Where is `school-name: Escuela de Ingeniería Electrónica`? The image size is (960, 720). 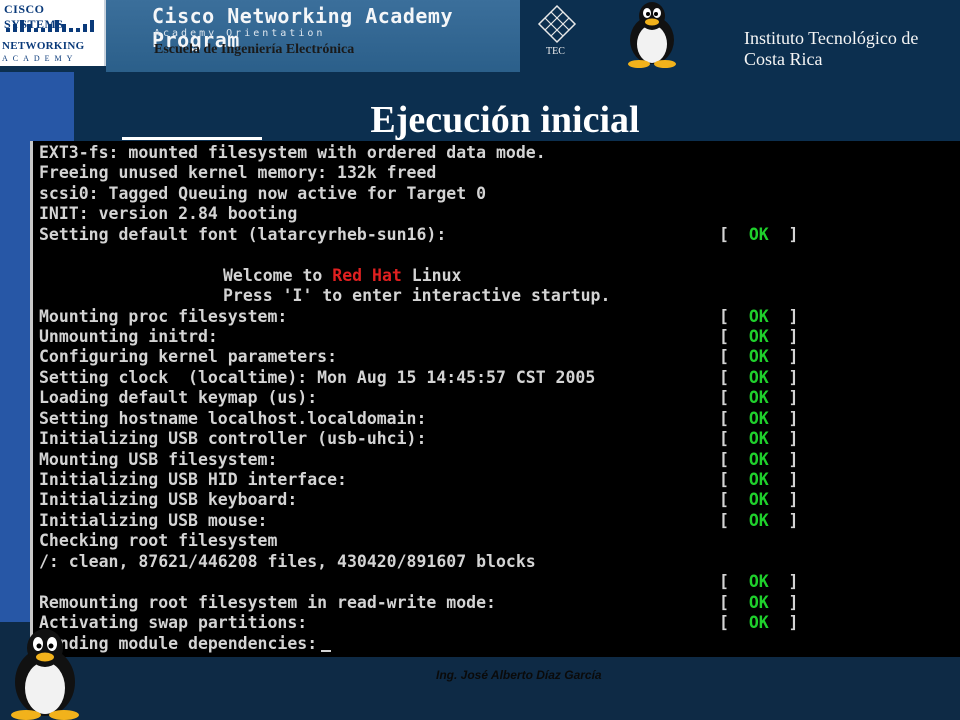
school-name: Escuela de Ingeniería Electrónica is located at coordinates (254, 49).